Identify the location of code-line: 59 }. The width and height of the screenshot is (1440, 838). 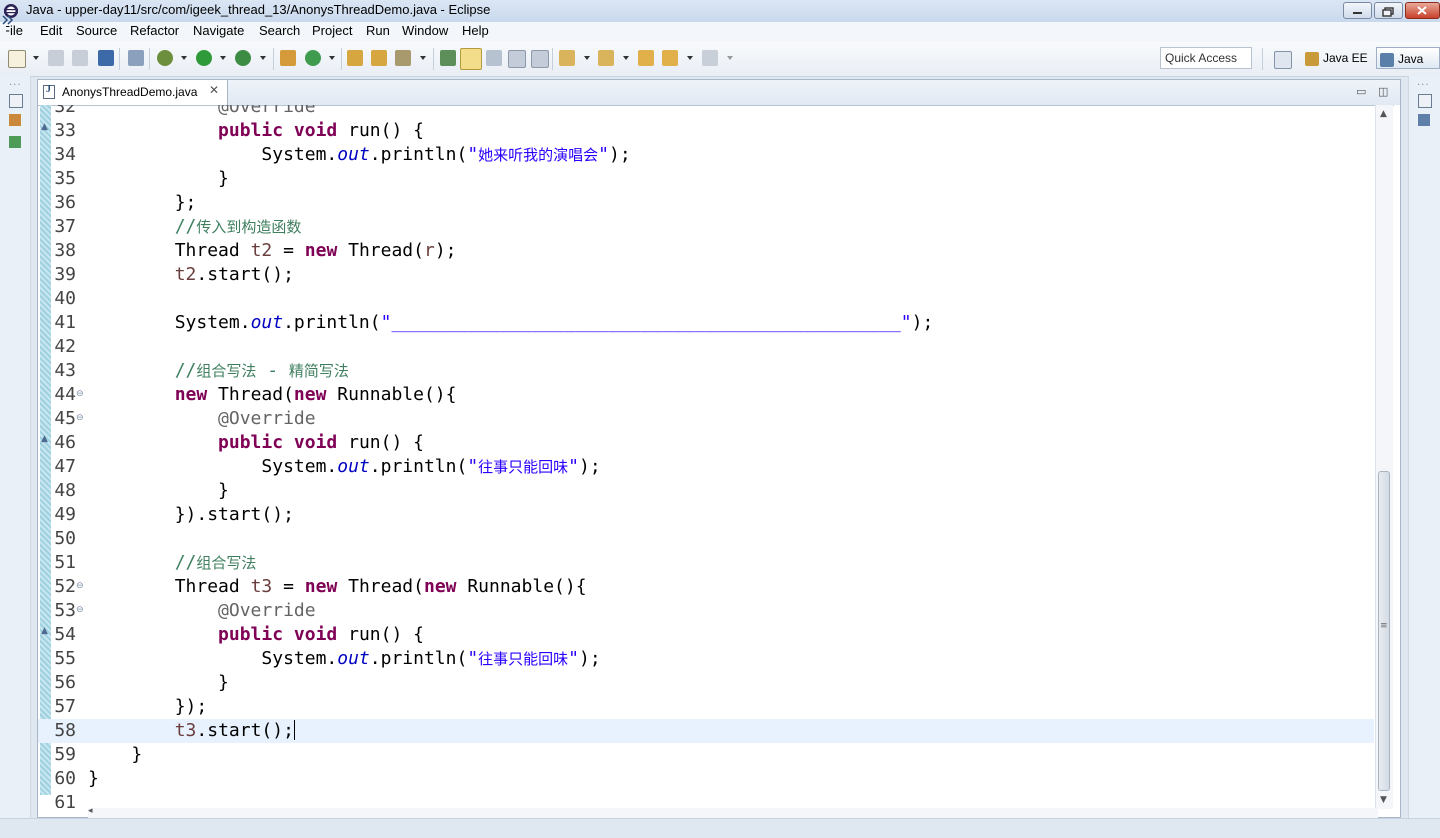
(706, 755).